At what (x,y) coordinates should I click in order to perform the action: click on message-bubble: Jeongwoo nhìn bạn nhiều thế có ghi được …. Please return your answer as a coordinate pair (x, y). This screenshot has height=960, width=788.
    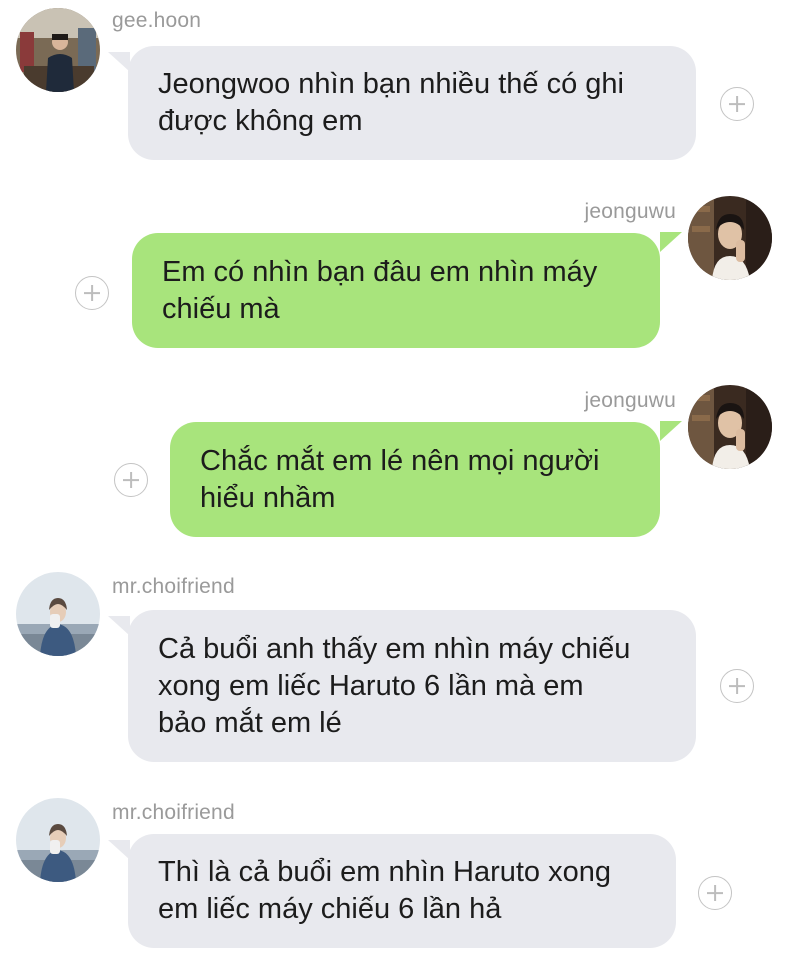
    Looking at the image, I should click on (412, 103).